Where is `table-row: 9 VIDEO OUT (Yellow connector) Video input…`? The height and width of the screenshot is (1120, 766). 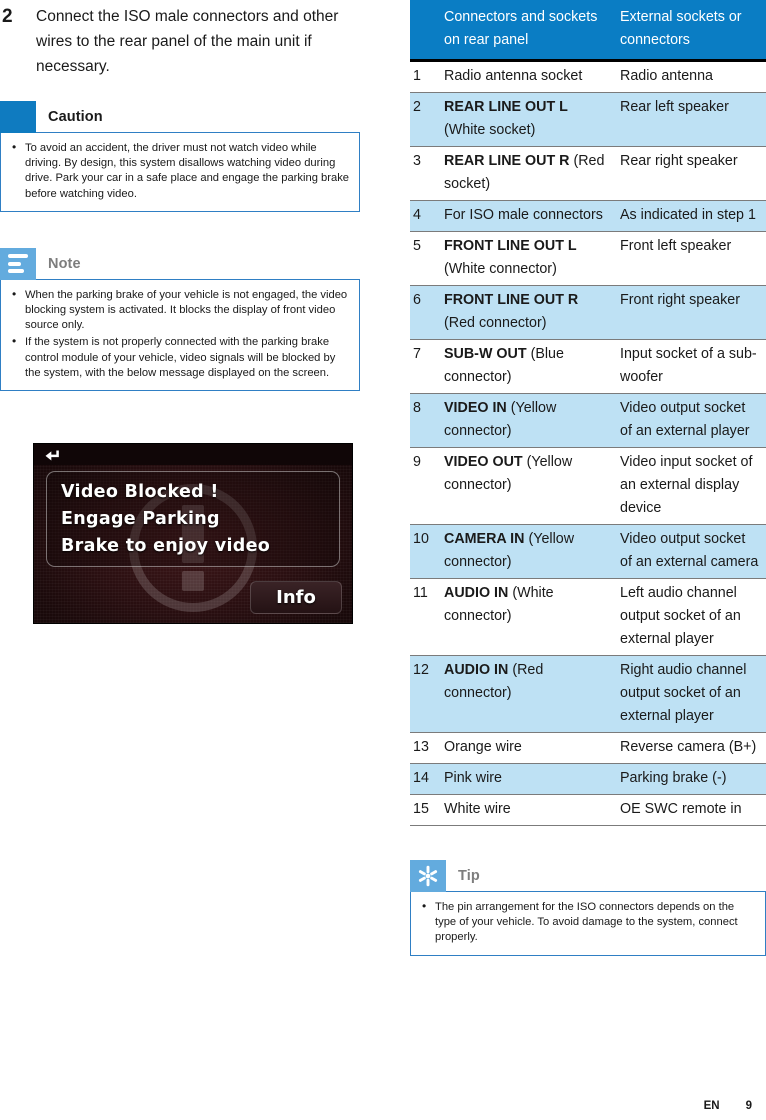
table-row: 9 VIDEO OUT (Yellow connector) Video input… is located at coordinates (588, 486).